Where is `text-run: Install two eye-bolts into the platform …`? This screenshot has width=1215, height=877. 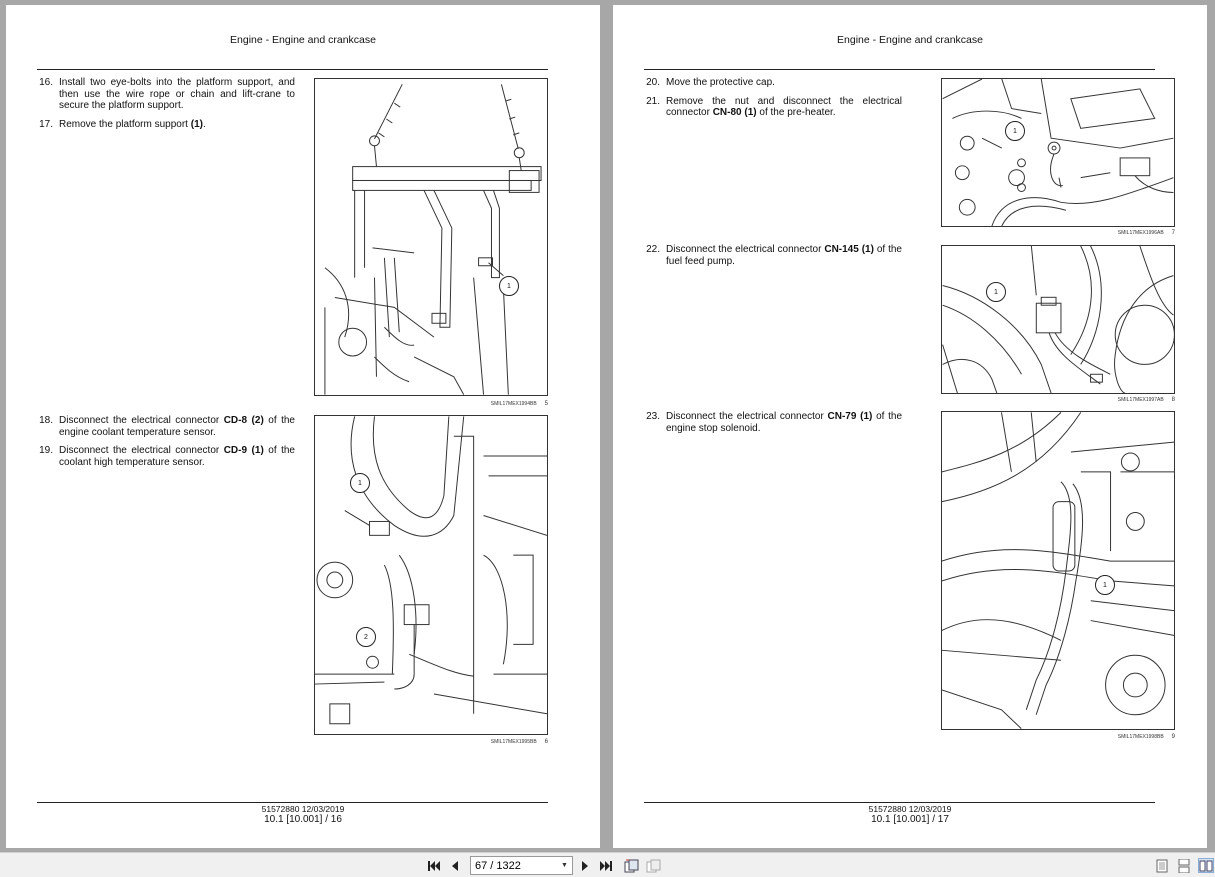 text-run: Install two eye-bolts into the platform … is located at coordinates (177, 94).